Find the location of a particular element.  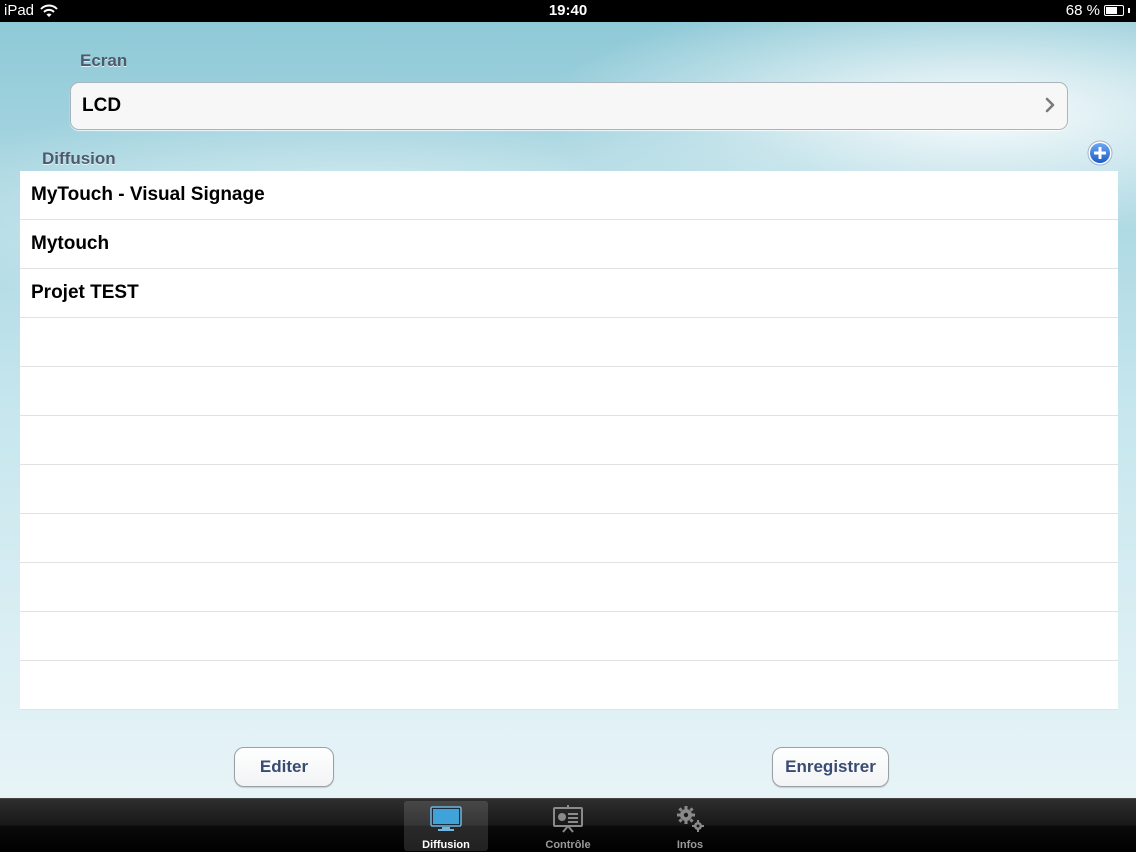

chevron-right-icon is located at coordinates (1050, 105).